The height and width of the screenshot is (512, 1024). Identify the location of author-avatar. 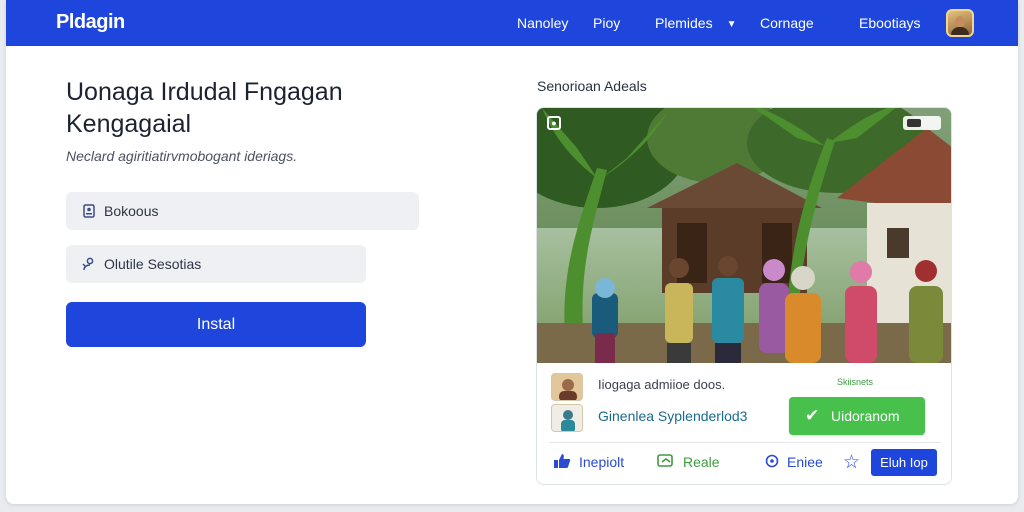
(567, 387).